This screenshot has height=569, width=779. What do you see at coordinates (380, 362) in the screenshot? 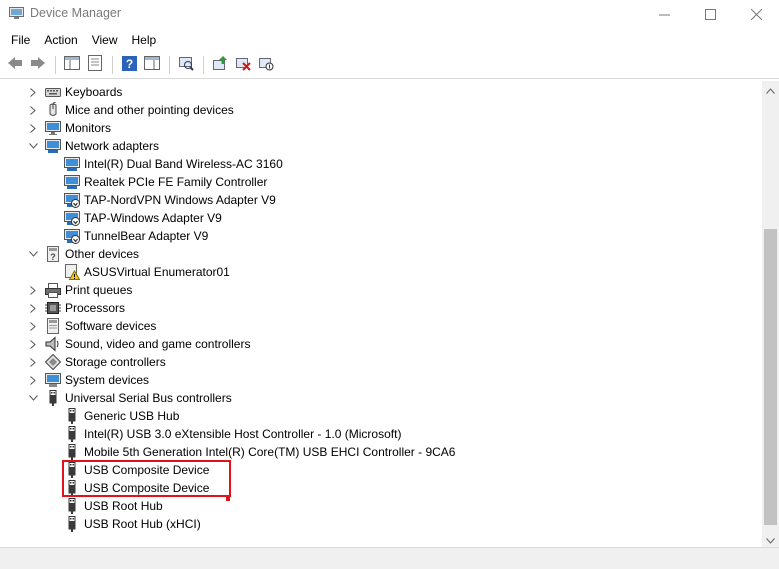
I see `tree-category: Storage controllers` at bounding box center [380, 362].